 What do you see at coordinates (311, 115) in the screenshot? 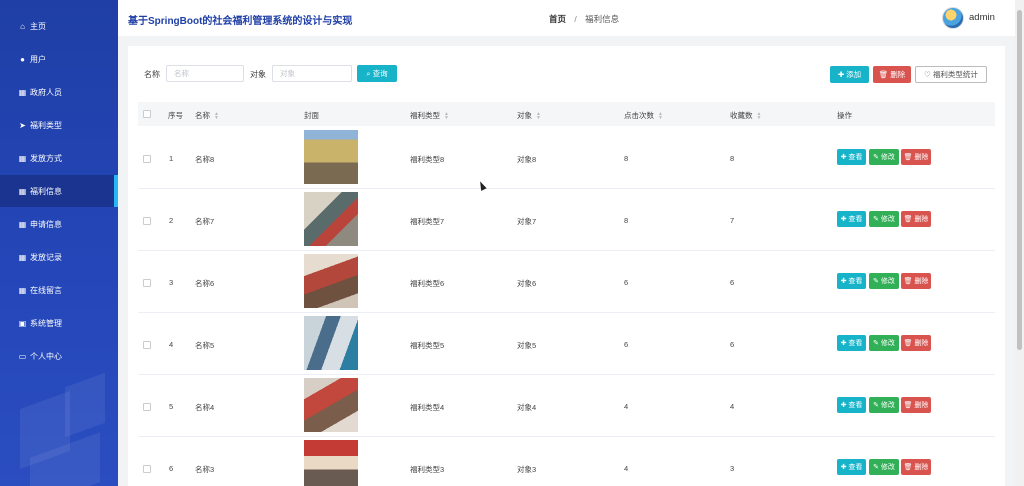
I see `col-cover: 封面` at bounding box center [311, 115].